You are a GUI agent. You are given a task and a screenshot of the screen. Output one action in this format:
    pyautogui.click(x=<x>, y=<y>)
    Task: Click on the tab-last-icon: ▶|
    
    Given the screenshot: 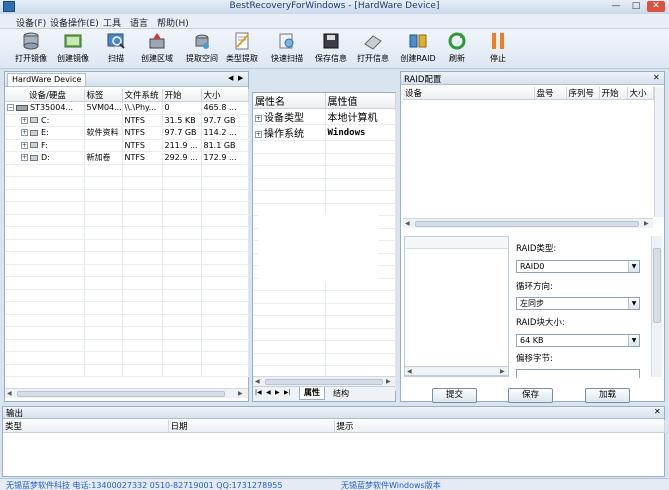 What is the action you would take?
    pyautogui.click(x=287, y=392)
    